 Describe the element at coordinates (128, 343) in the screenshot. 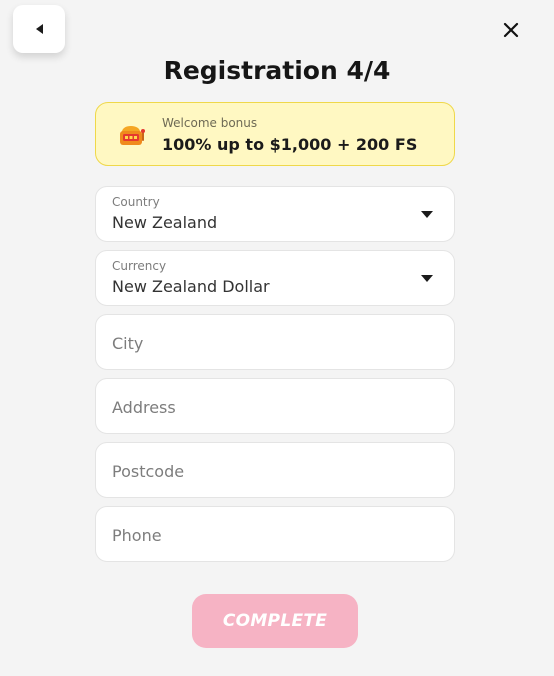

I see `city-placeholder: City` at that location.